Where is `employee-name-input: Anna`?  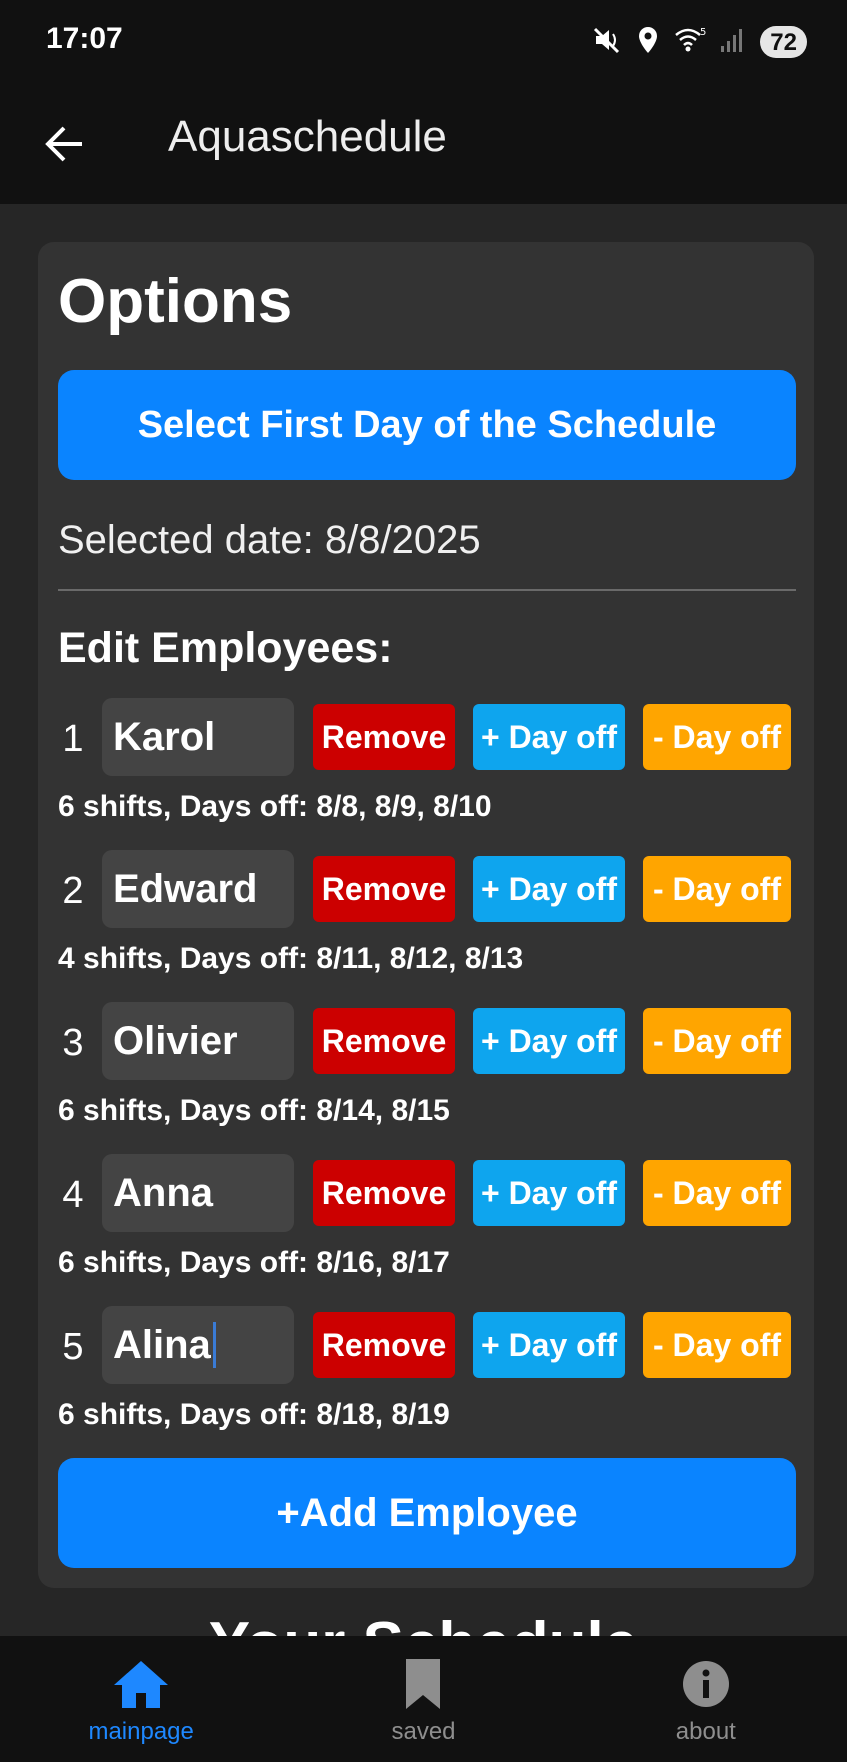 employee-name-input: Anna is located at coordinates (198, 1193).